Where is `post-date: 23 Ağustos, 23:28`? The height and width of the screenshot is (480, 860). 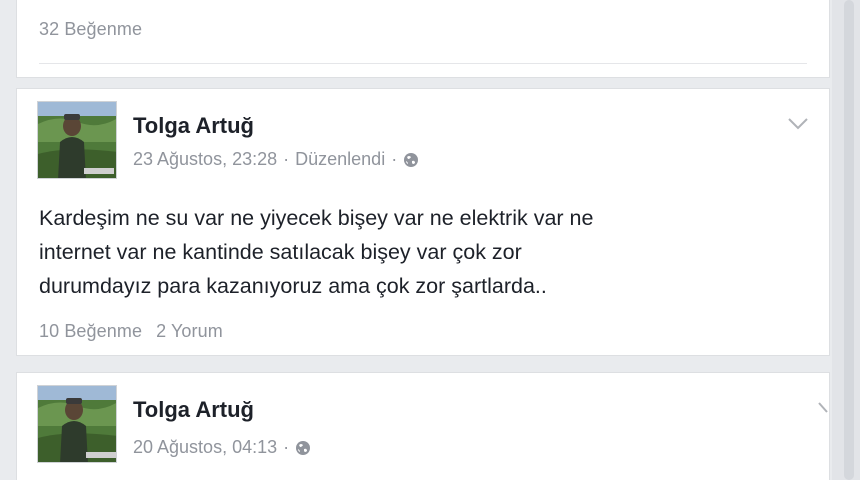 post-date: 23 Ağustos, 23:28 is located at coordinates (205, 159).